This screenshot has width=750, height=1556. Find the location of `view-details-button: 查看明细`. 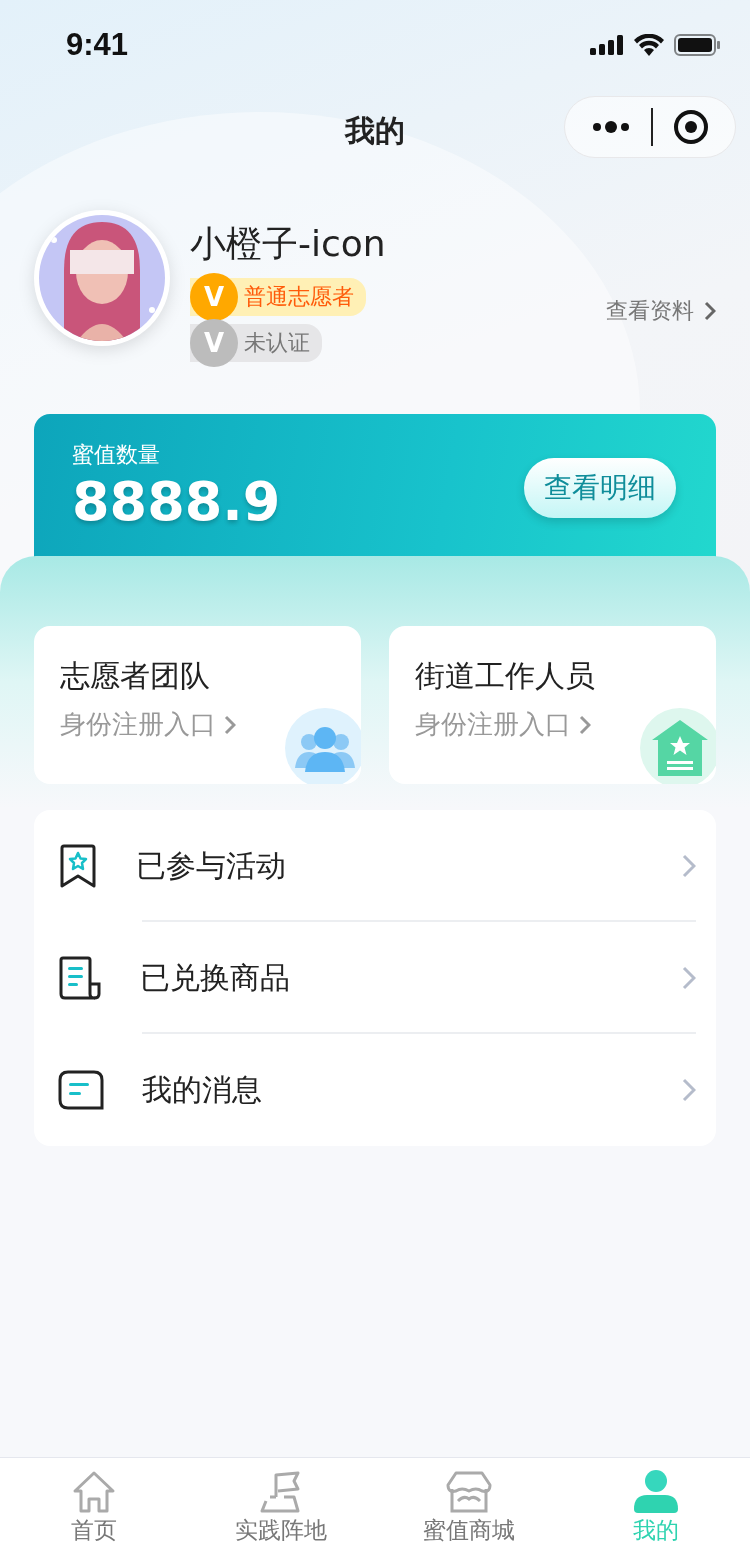

view-details-button: 查看明细 is located at coordinates (600, 488).